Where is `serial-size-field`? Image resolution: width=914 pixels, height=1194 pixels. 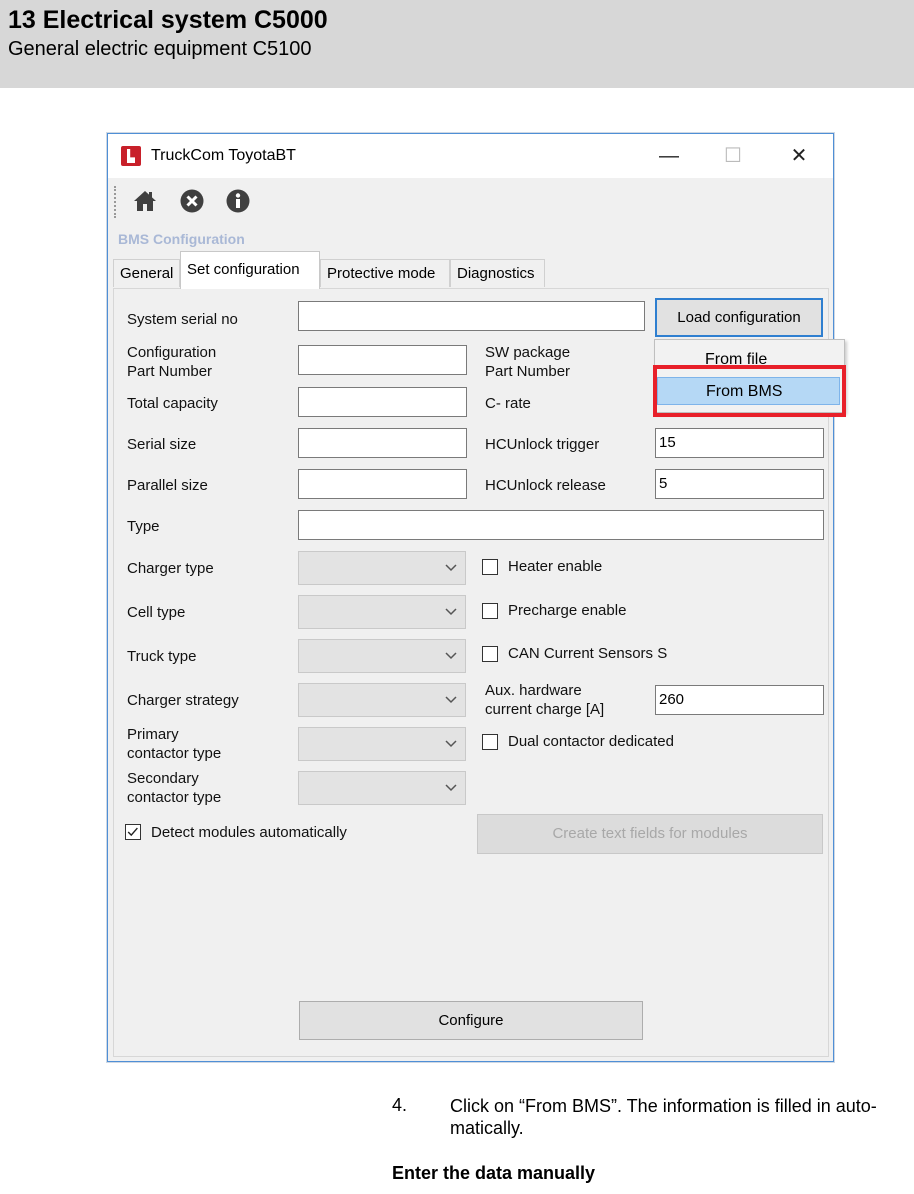 serial-size-field is located at coordinates (382, 443).